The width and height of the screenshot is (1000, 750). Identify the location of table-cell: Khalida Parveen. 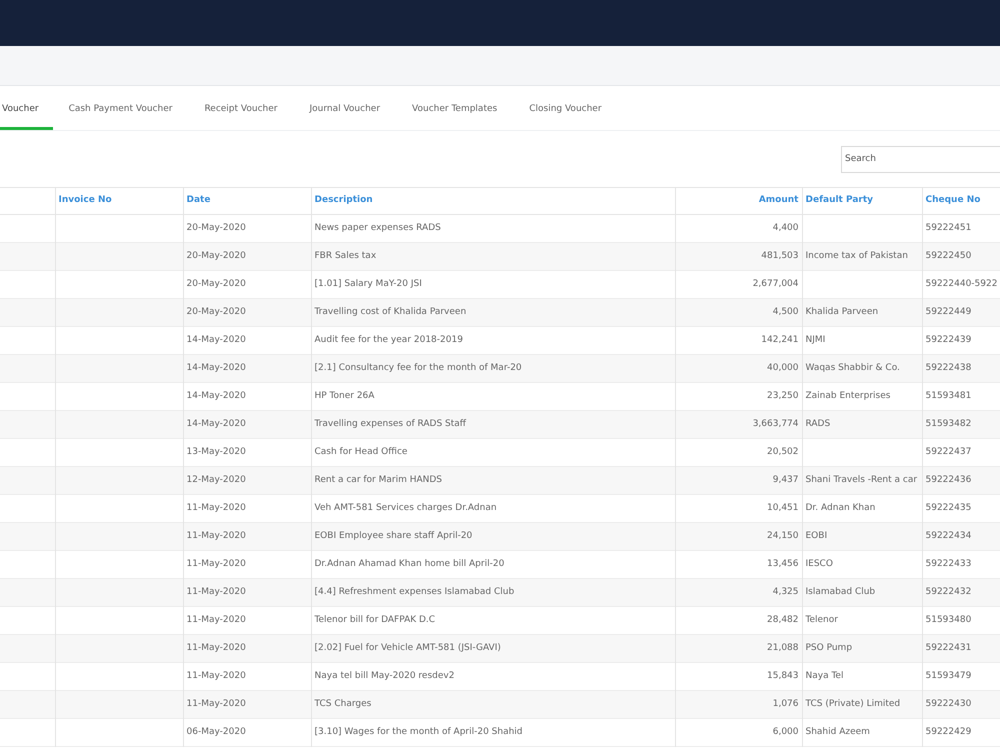
(842, 311).